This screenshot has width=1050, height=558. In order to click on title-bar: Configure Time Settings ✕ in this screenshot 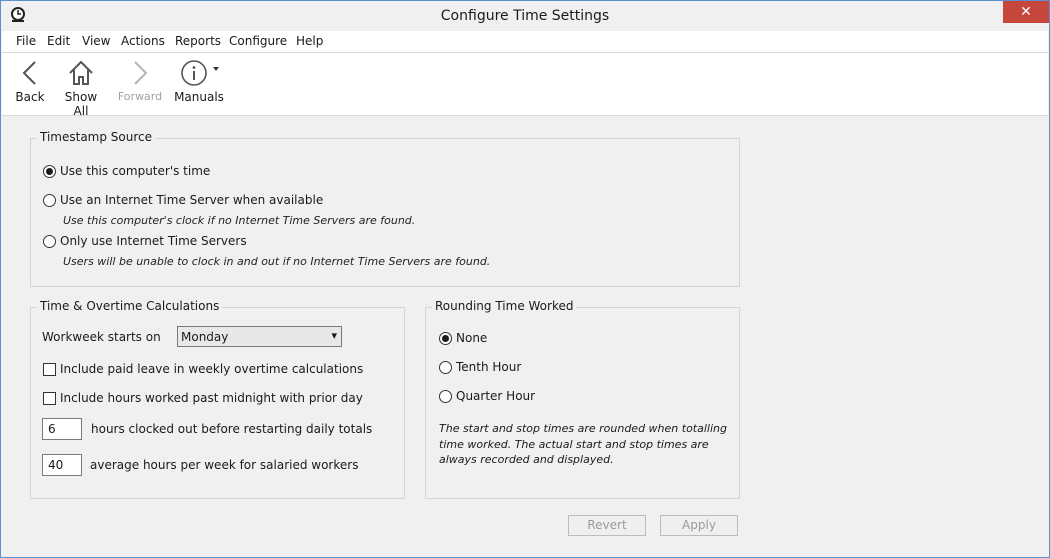, I will do `click(525, 16)`.